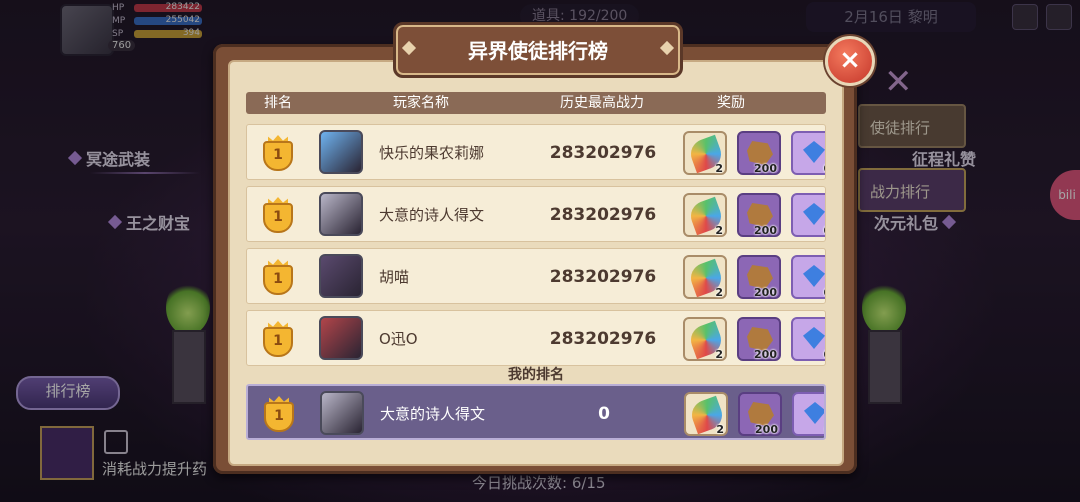 The height and width of the screenshot is (502, 1080). Describe the element at coordinates (536, 276) in the screenshot. I see `table-row: 1 胡喵 283202976 2 200 6` at that location.